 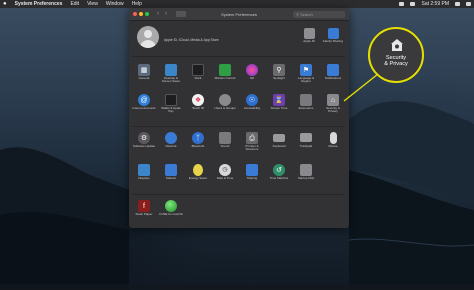 What do you see at coordinates (397, 45) in the screenshot?
I see `house-lock-icon` at bounding box center [397, 45].